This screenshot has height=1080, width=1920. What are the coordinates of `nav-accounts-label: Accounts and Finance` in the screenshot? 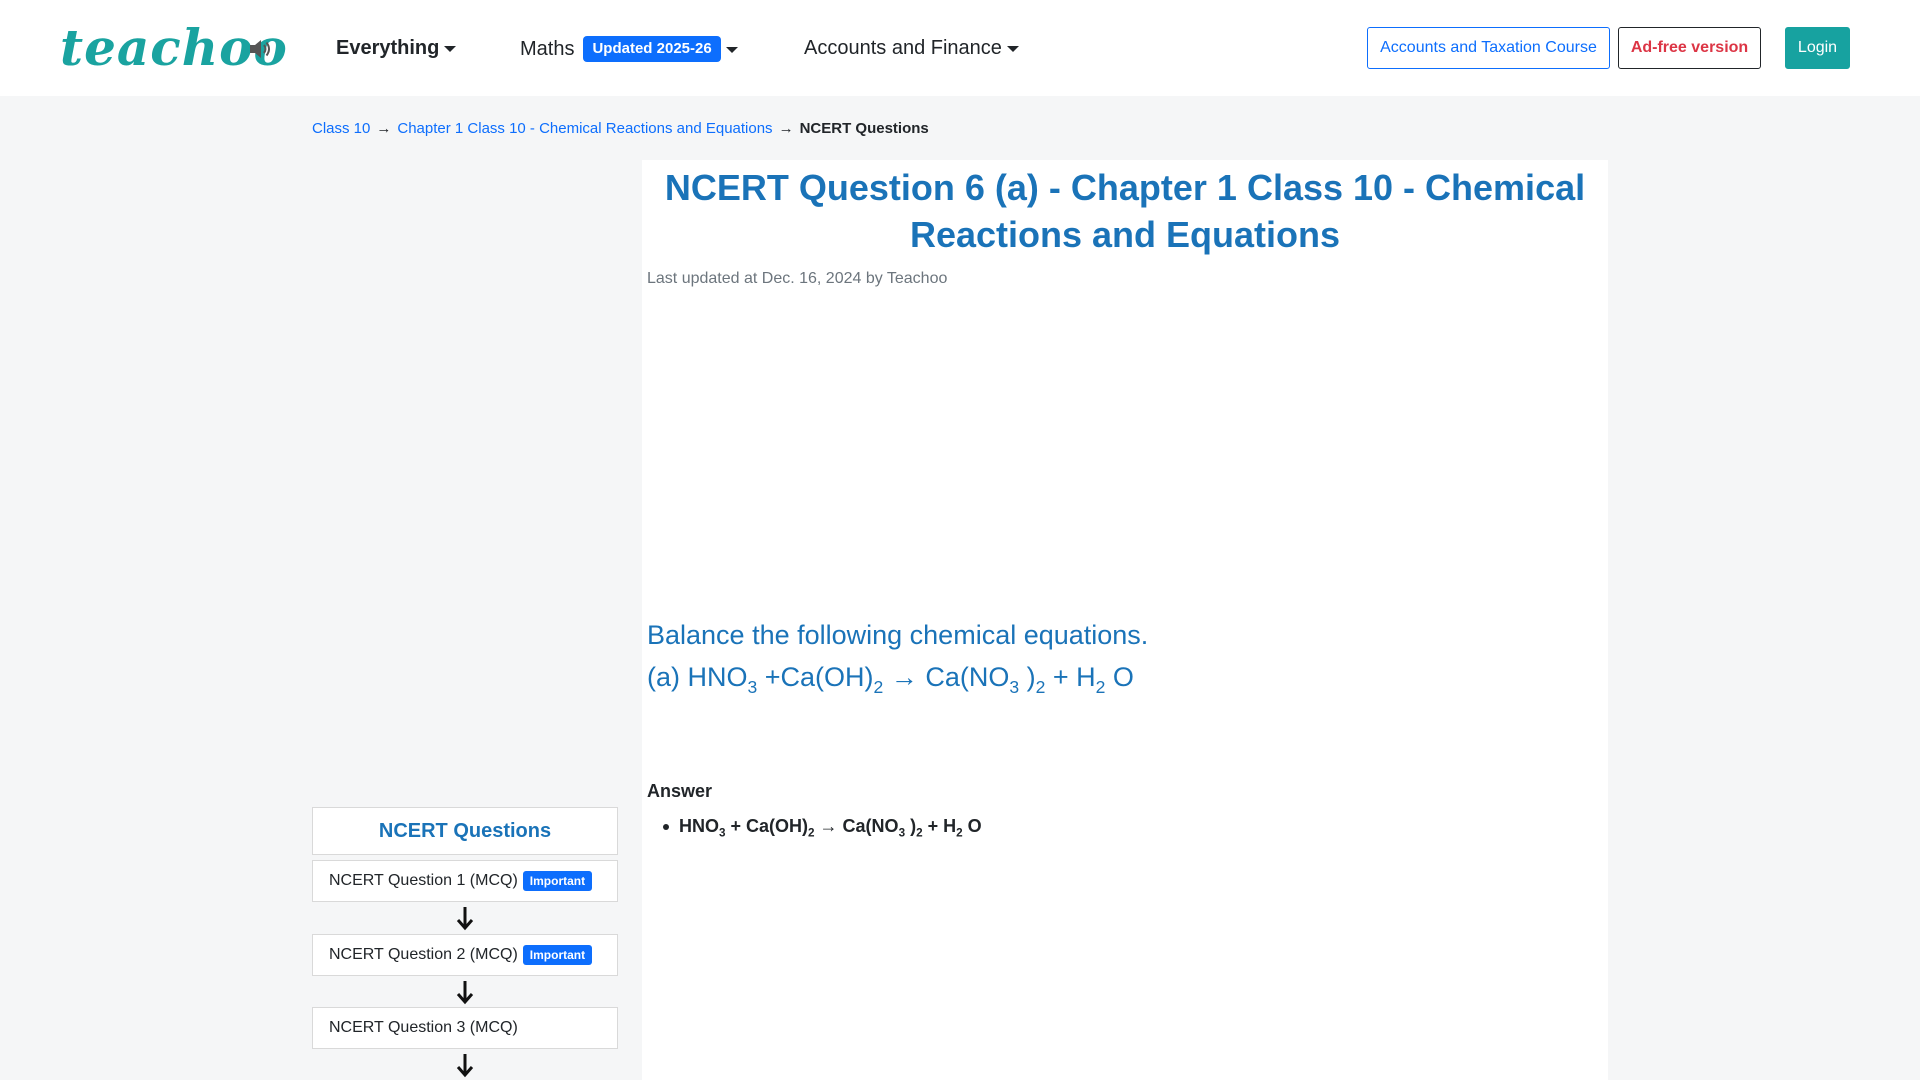 It's located at (903, 48).